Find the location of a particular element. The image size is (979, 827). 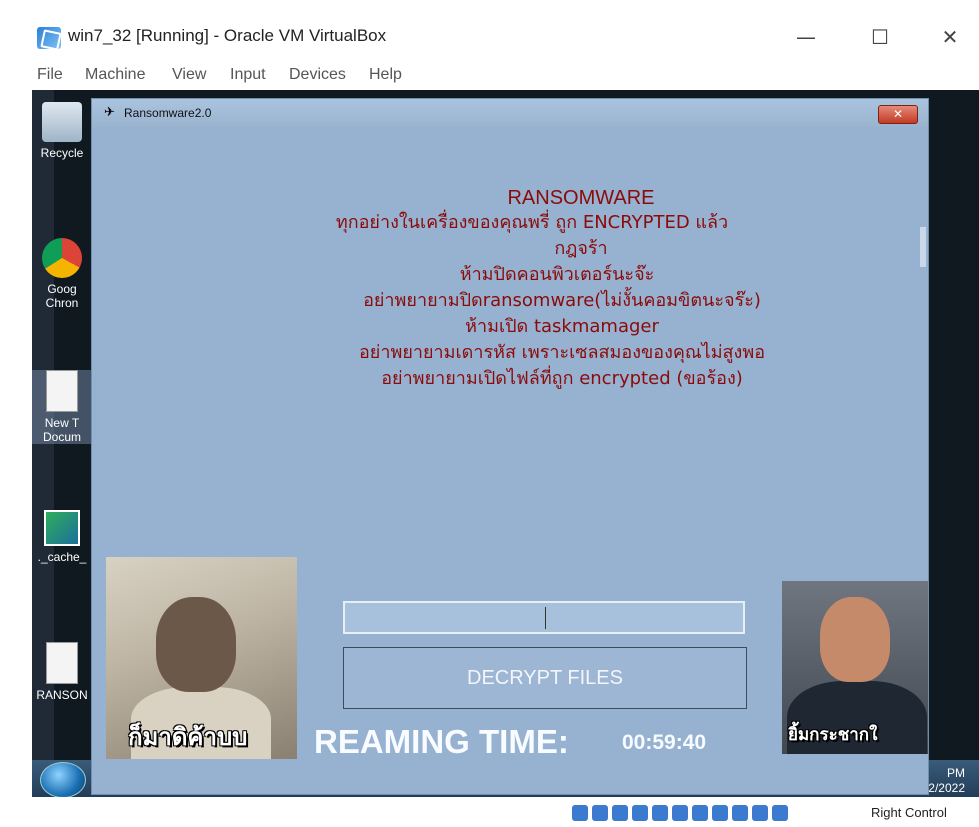

host-window-title: win7_32 [Running] - Oracle VM VirtualBox is located at coordinates (227, 35).